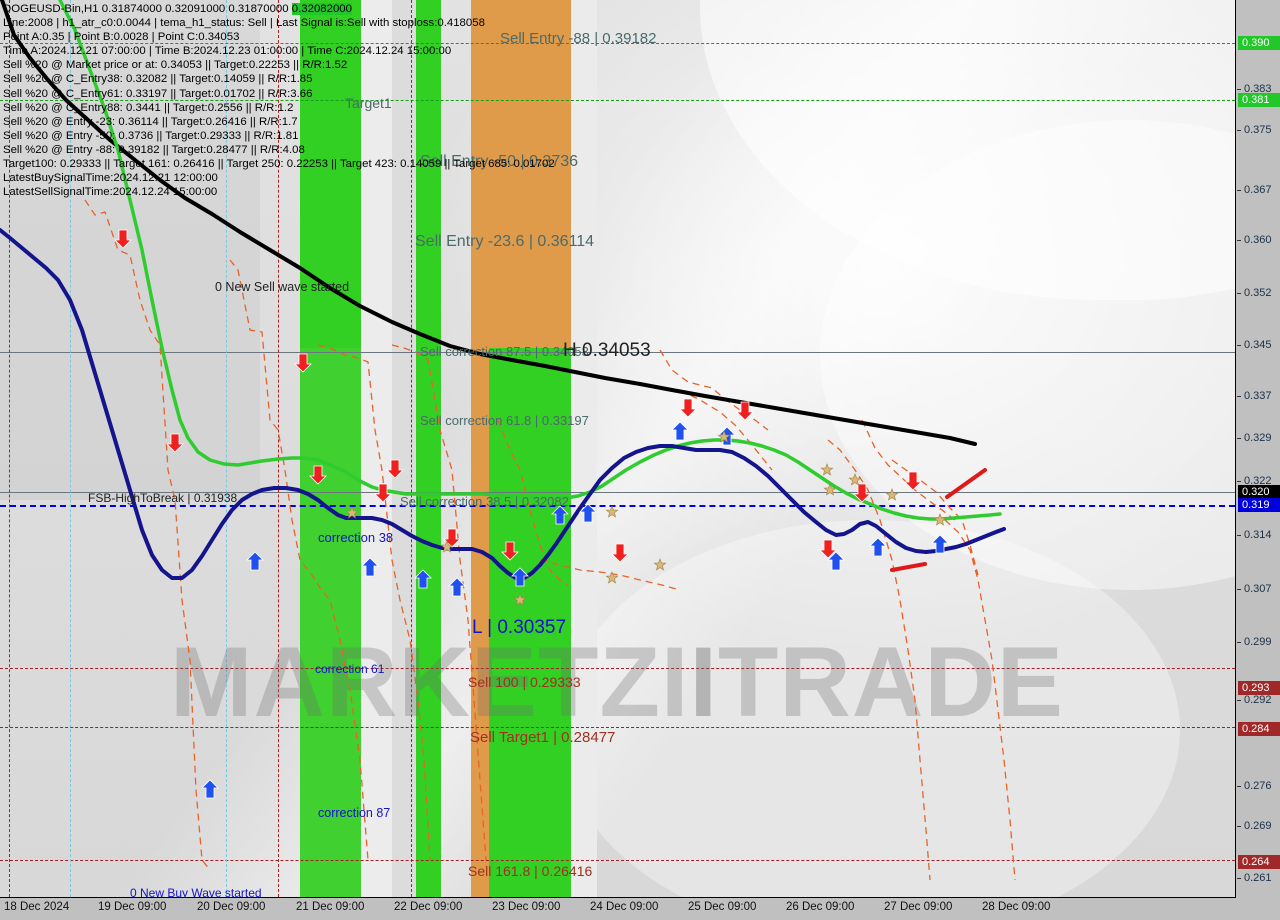  I want to click on level-bid, so click(617, 506).